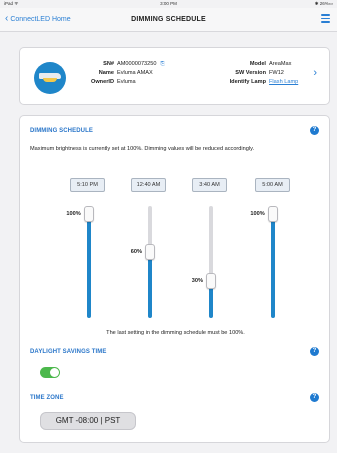  What do you see at coordinates (68, 352) in the screenshot?
I see `dst-title: DAYLIGHT SAVINGS TIME` at bounding box center [68, 352].